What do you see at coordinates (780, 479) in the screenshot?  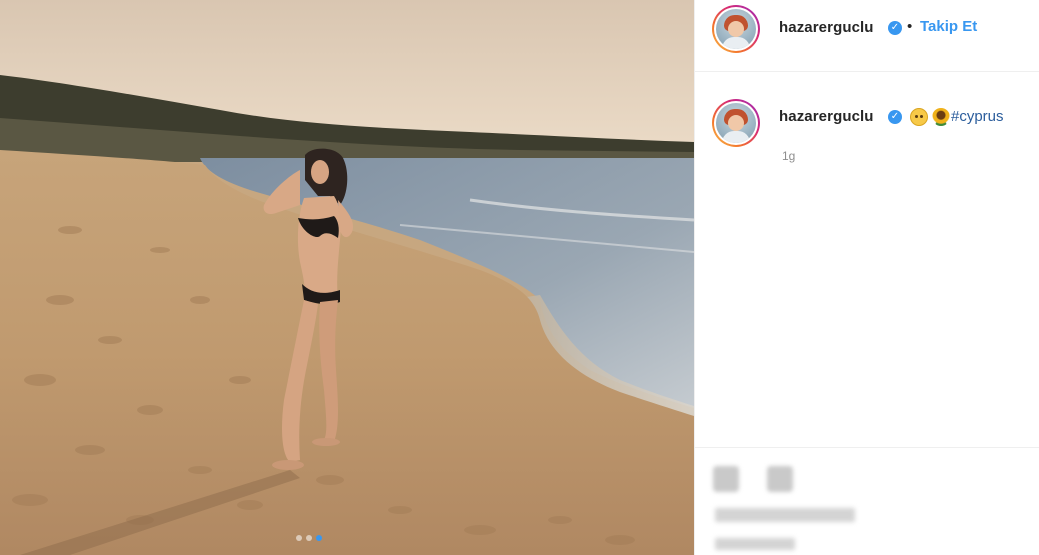 I see `comment-icon` at bounding box center [780, 479].